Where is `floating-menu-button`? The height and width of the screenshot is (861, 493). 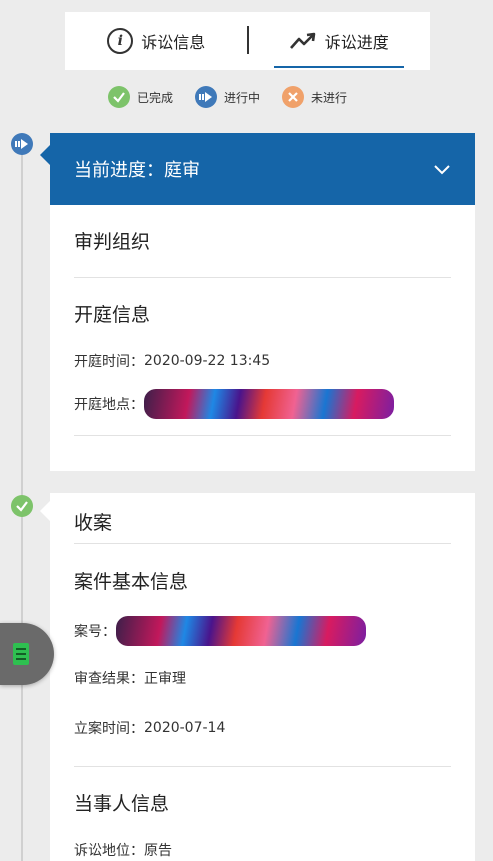 floating-menu-button is located at coordinates (27, 654).